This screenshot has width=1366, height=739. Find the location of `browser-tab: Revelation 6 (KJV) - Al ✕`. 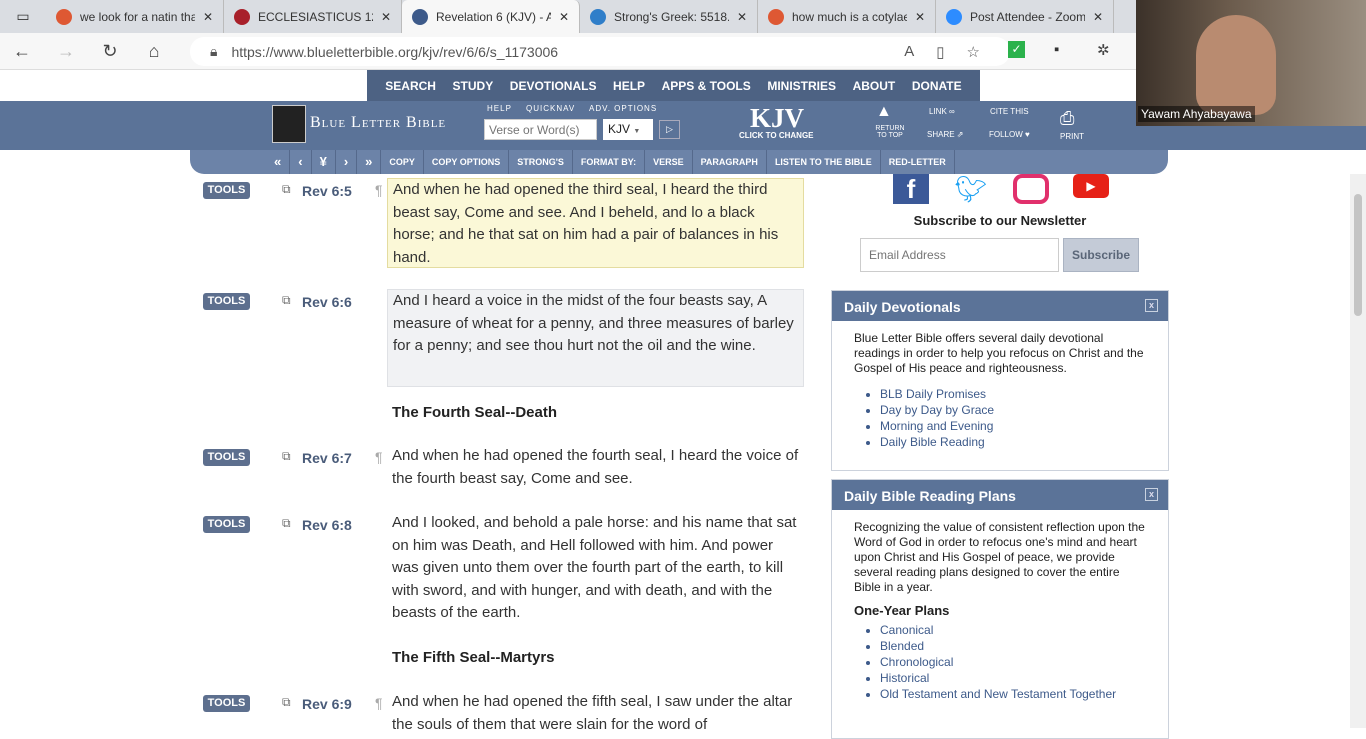

browser-tab: Revelation 6 (KJV) - Al ✕ is located at coordinates (491, 16).